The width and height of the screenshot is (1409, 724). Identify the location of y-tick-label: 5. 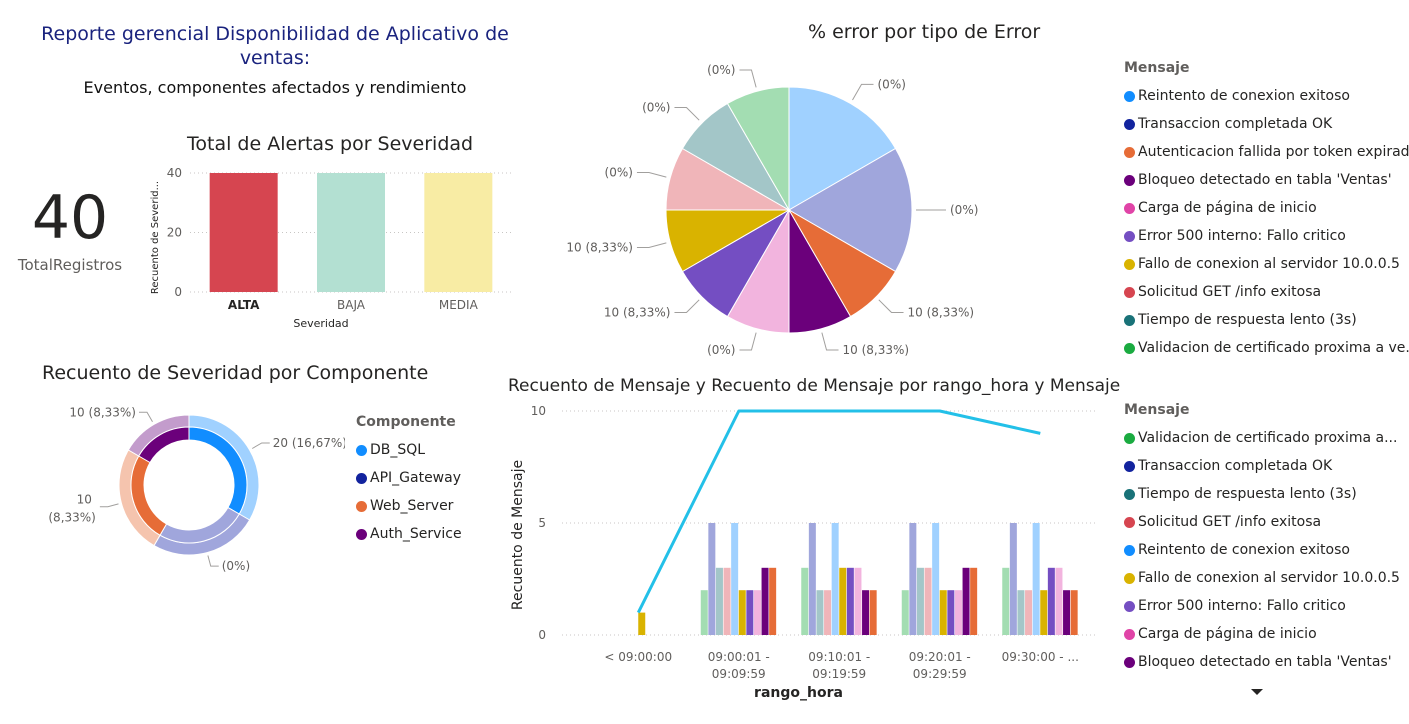
(542, 523).